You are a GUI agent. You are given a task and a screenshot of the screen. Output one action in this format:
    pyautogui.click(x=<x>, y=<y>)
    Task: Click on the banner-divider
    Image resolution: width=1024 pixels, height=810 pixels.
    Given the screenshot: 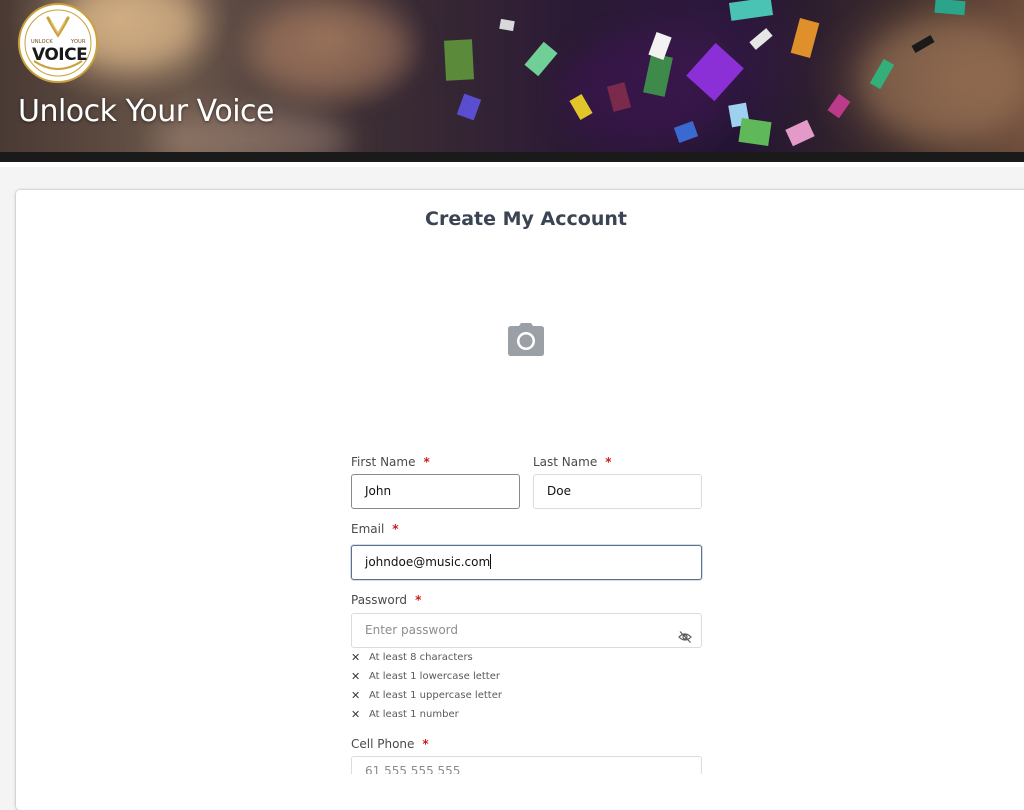 What is the action you would take?
    pyautogui.click(x=512, y=157)
    